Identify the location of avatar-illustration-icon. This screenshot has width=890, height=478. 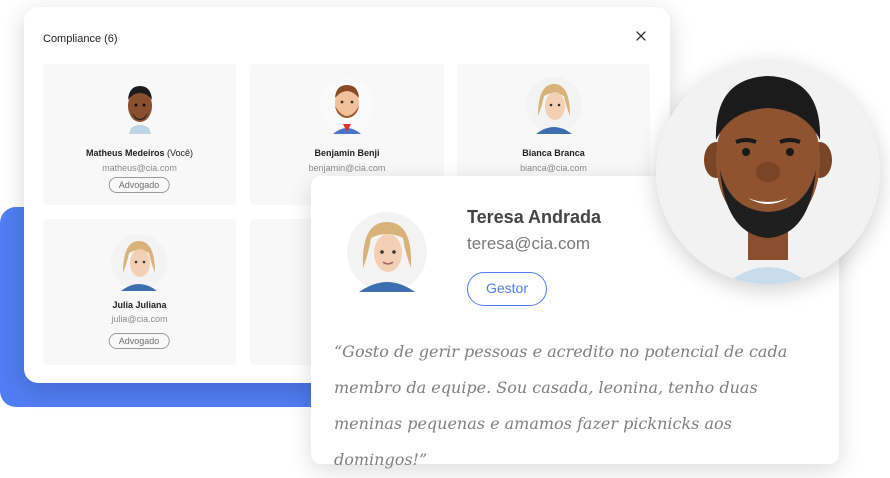
(768, 180).